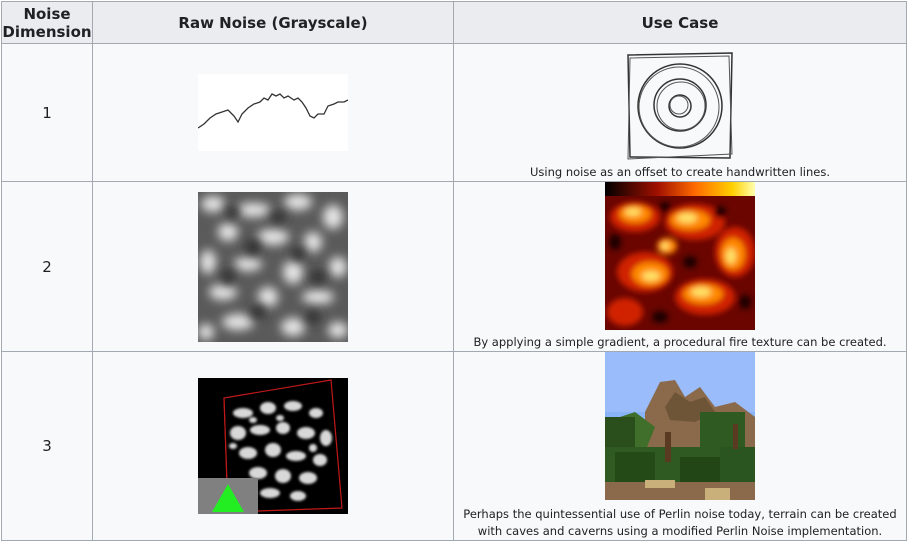 The width and height of the screenshot is (909, 545). I want to click on header-use-case: Use Case, so click(680, 22).